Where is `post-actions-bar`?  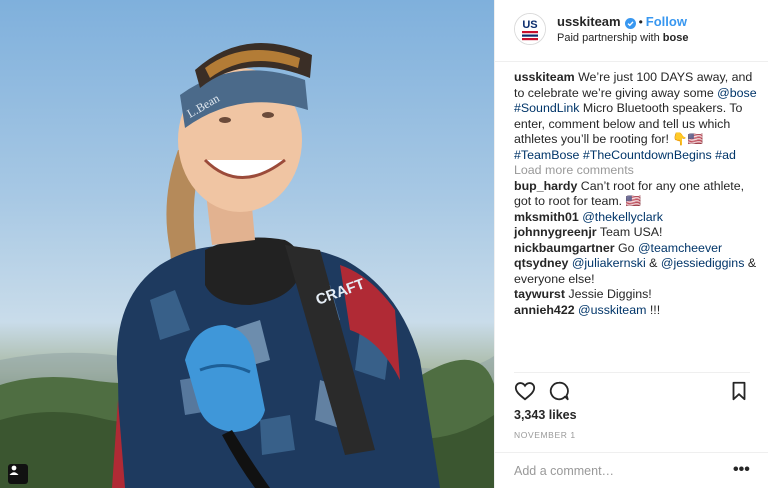
post-actions-bar is located at coordinates (632, 391).